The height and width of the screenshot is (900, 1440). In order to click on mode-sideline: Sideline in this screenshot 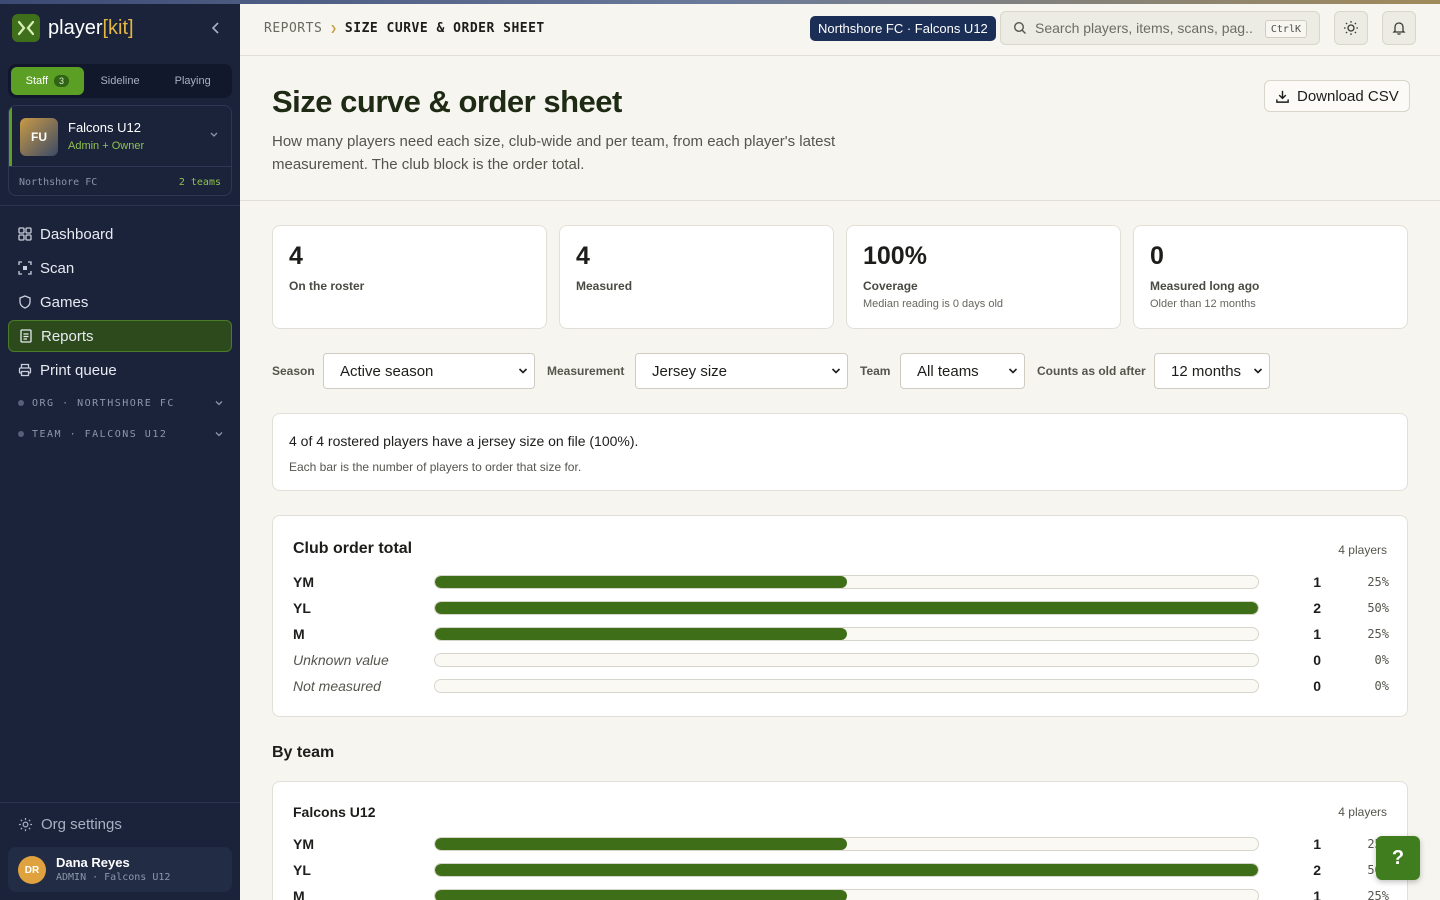, I will do `click(120, 81)`.